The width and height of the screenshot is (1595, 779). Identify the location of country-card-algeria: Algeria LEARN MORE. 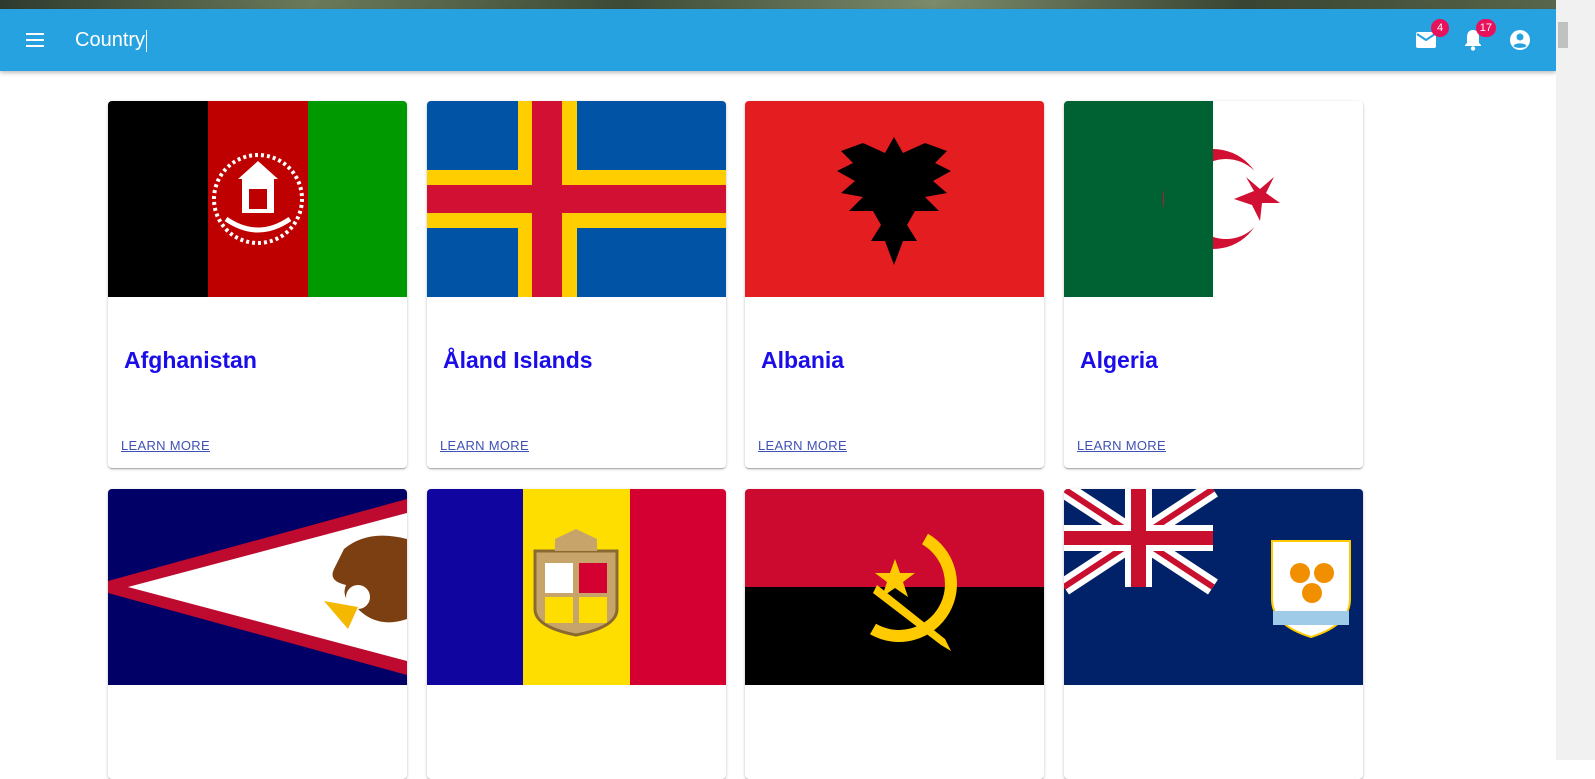
(1213, 284).